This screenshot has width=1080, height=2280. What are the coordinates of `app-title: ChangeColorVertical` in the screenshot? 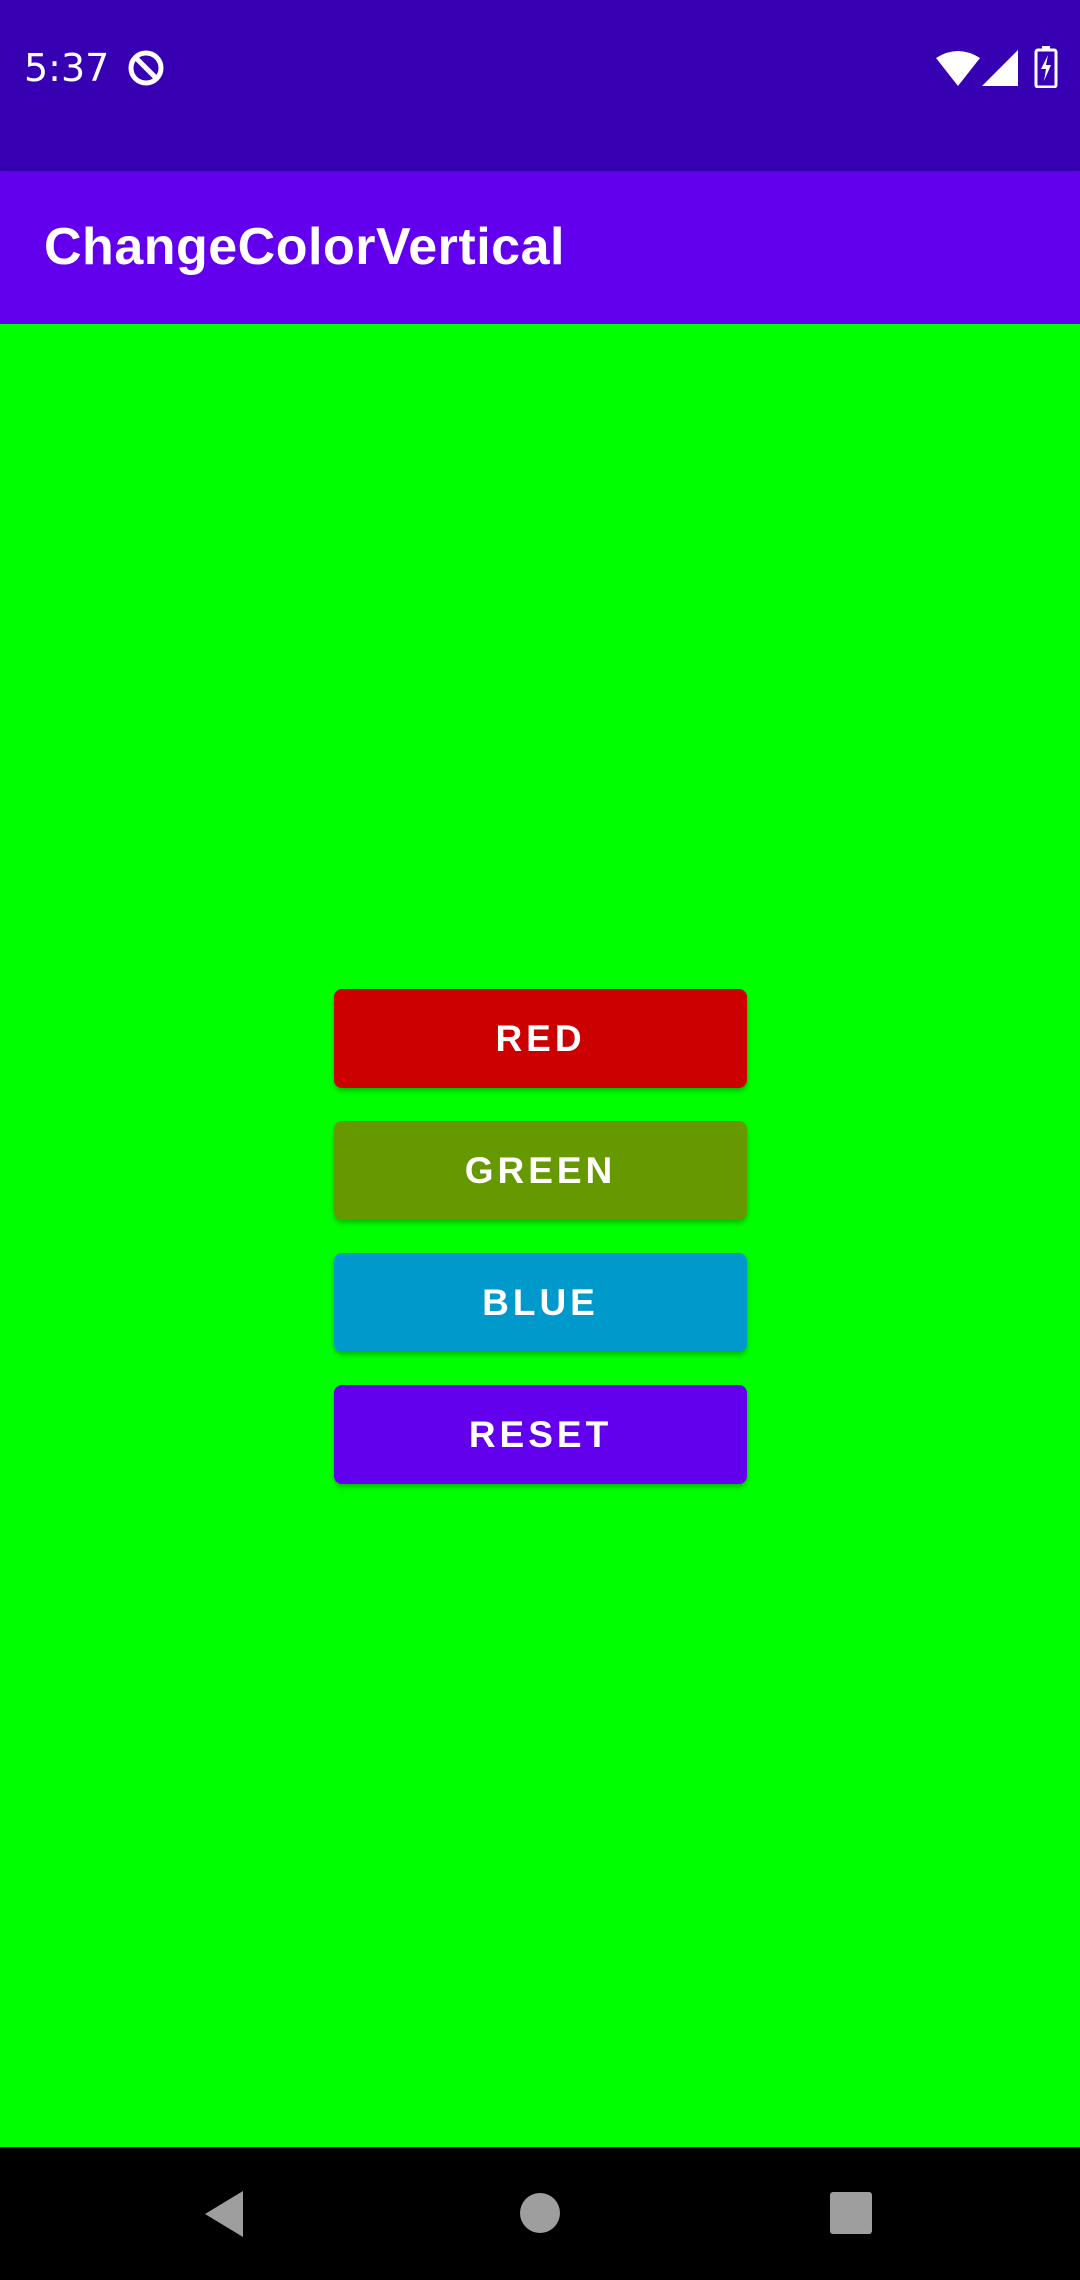 It's located at (304, 247).